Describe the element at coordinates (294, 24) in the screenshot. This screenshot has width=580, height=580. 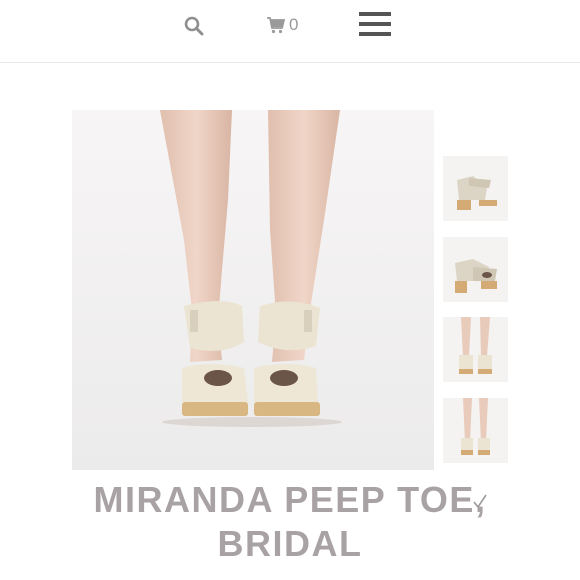
I see `cart-count: 0` at that location.